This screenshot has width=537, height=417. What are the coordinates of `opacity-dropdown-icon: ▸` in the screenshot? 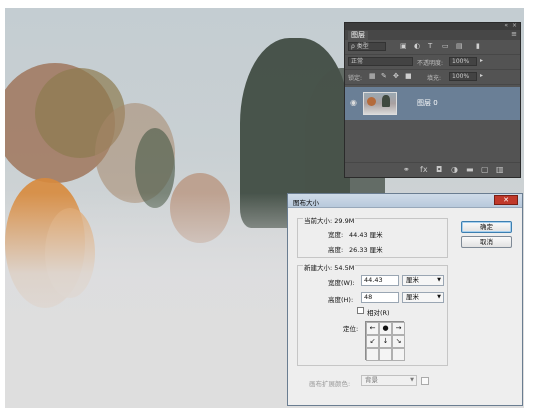 It's located at (481, 60).